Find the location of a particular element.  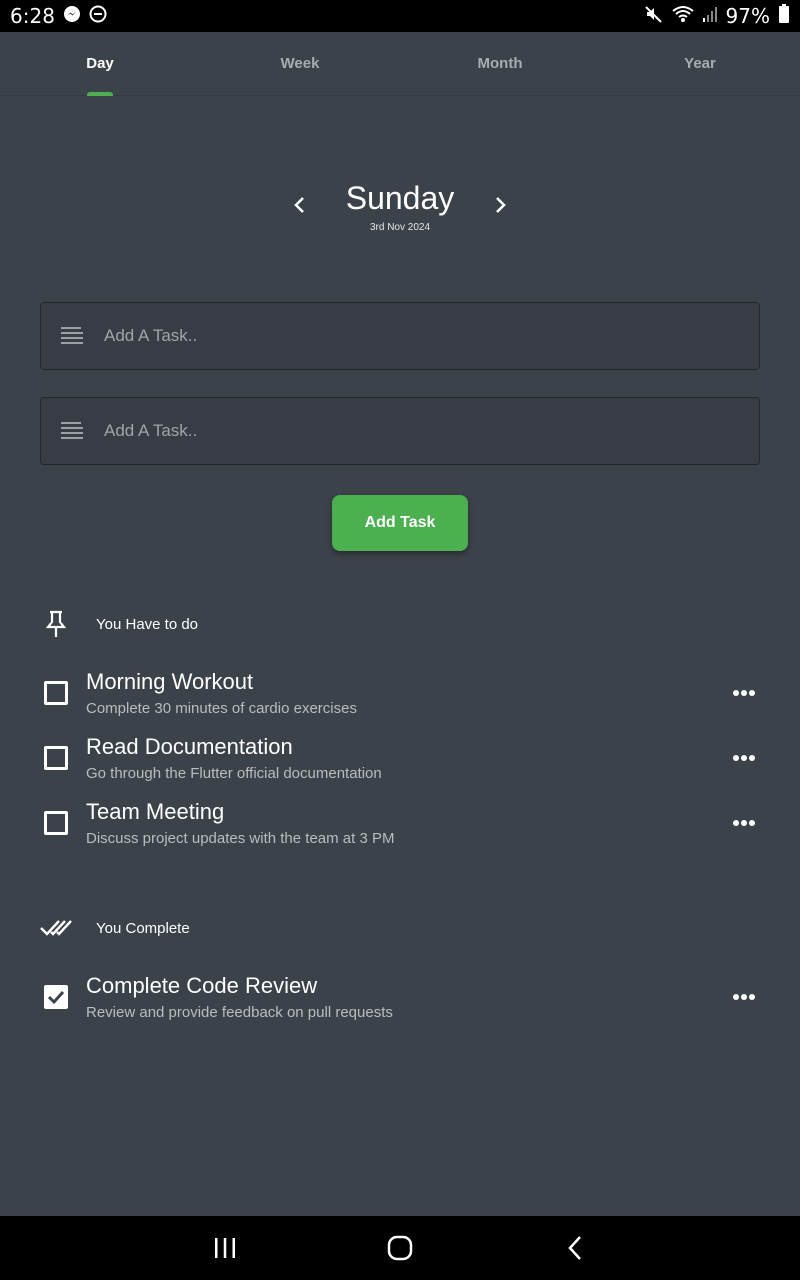

task-title: Team Meeting is located at coordinates (155, 811).